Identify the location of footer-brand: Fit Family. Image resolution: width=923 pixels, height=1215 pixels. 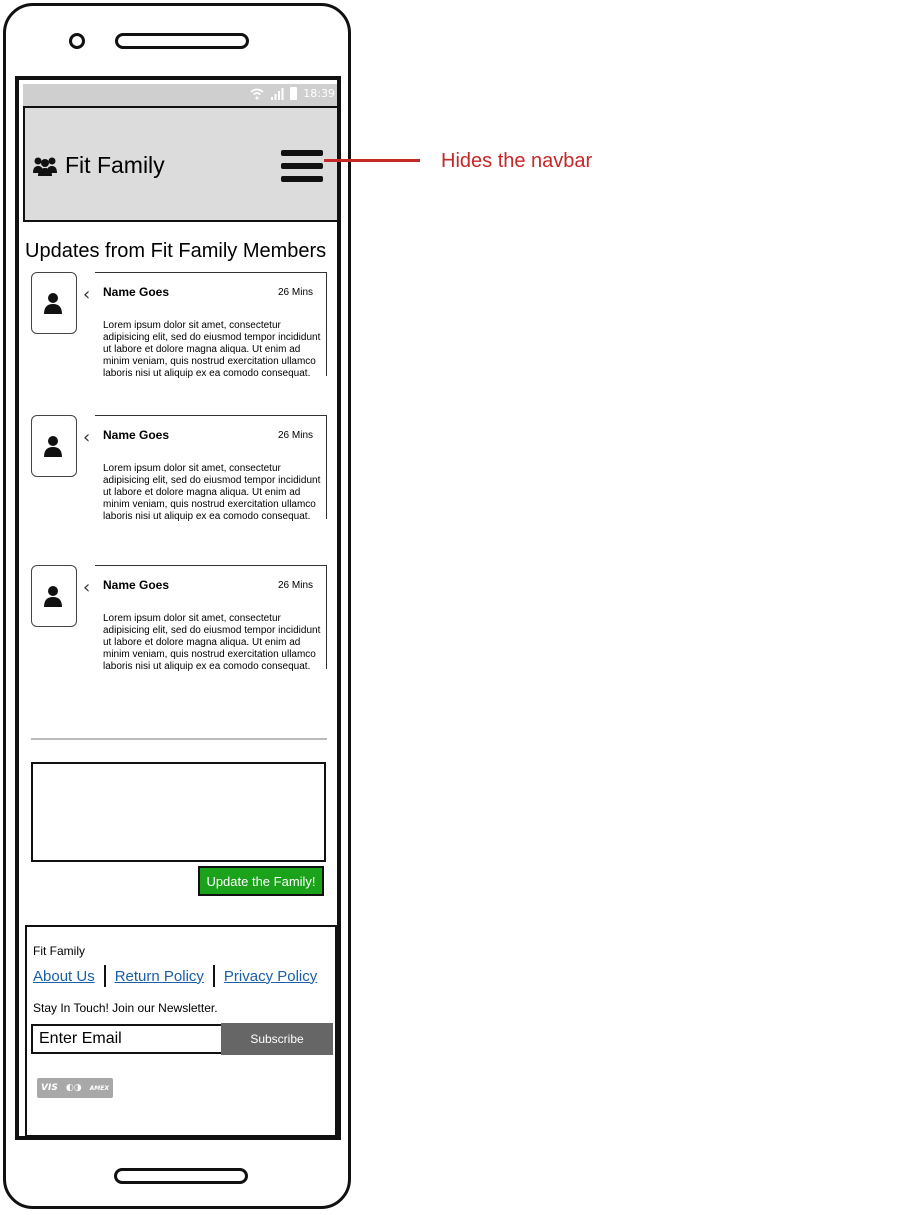
(59, 951).